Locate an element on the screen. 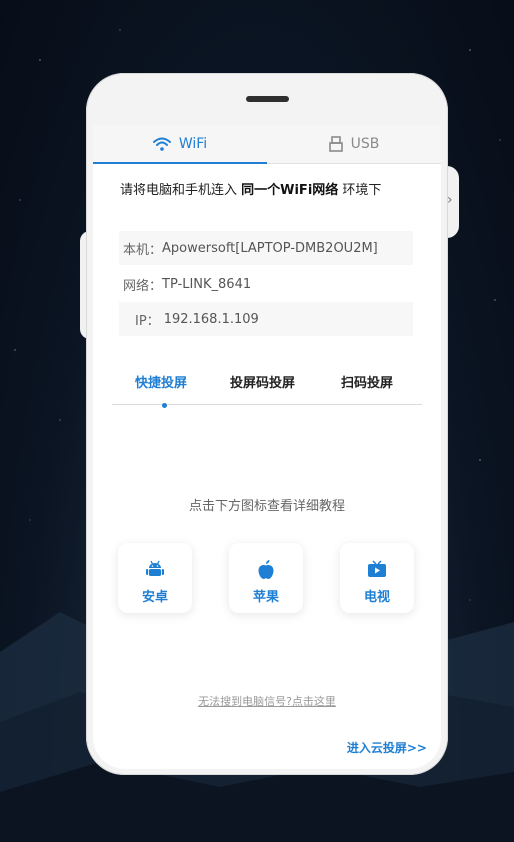 Image resolution: width=514 pixels, height=842 pixels. host-value: Apowersoft[LAPTOP-DMB2OU2M] is located at coordinates (270, 248).